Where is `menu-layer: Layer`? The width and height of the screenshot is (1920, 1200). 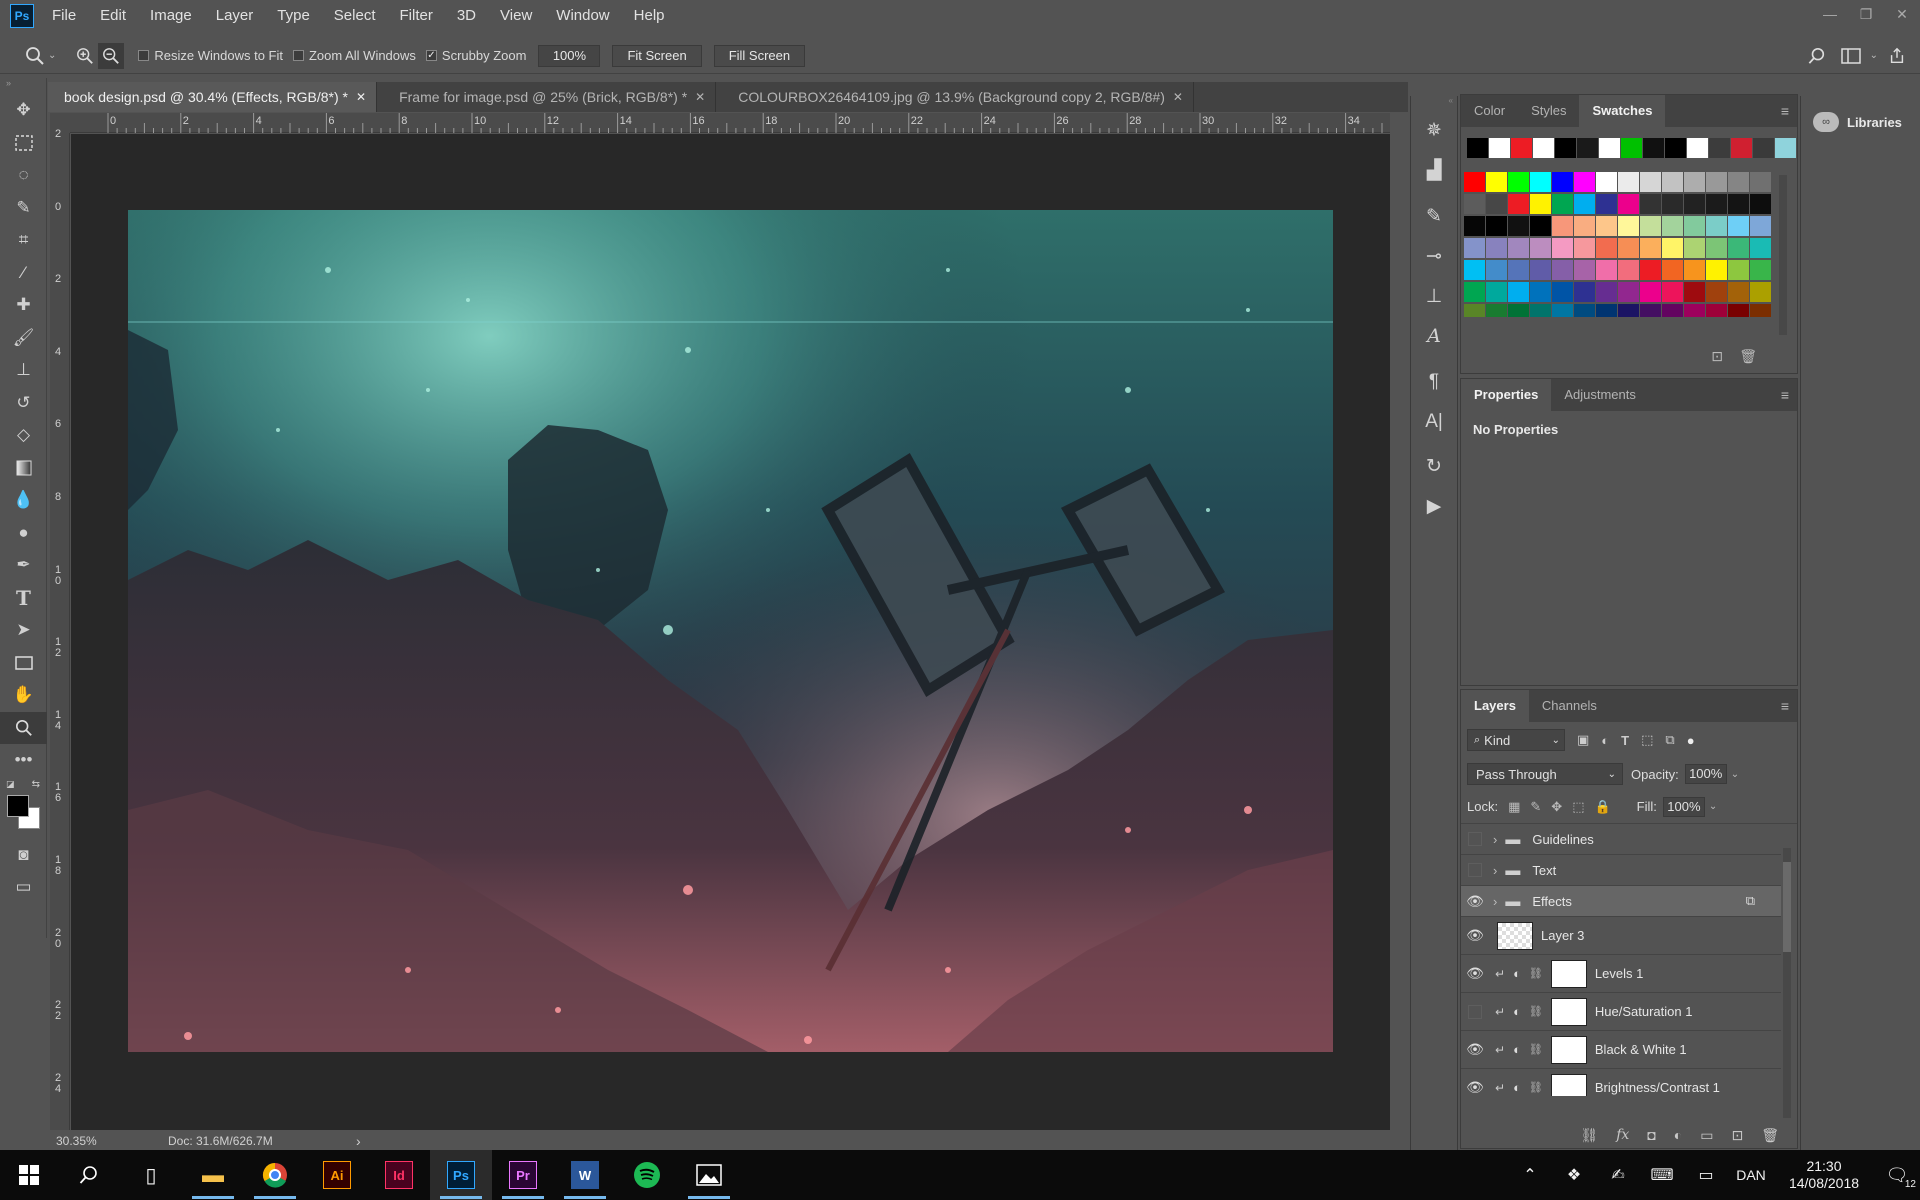
menu-layer: Layer is located at coordinates (235, 16).